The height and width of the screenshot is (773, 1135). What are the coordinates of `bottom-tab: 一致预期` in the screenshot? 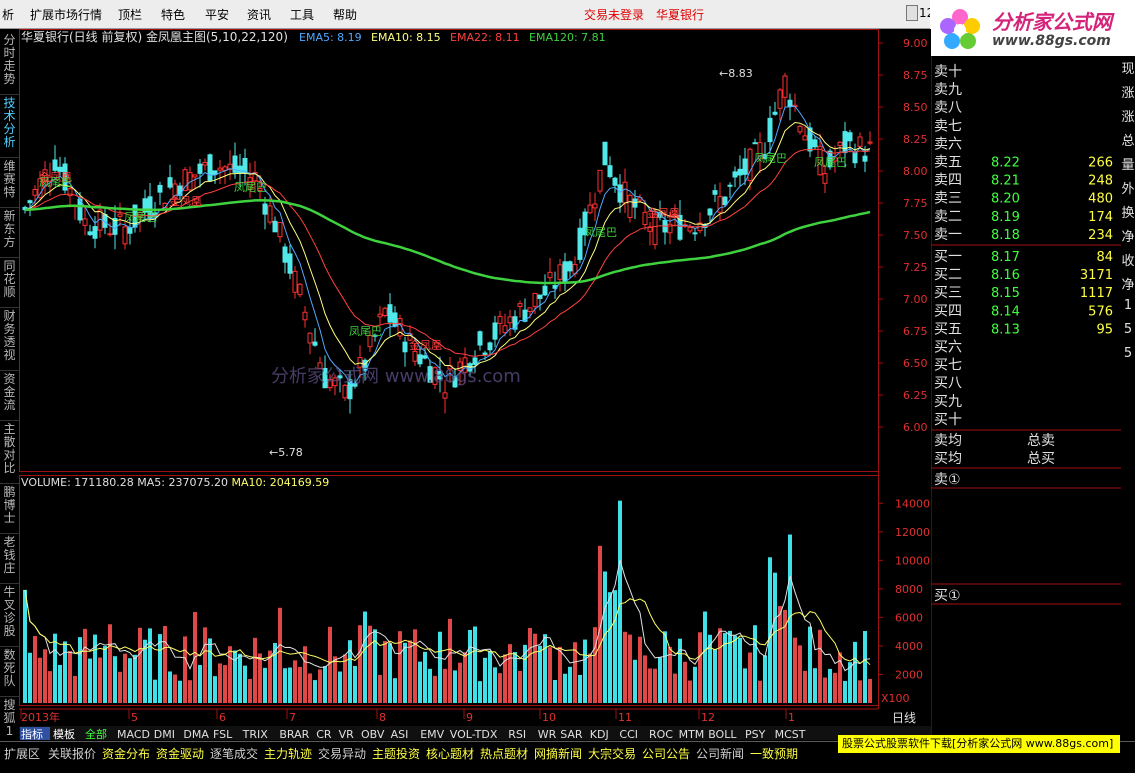 It's located at (774, 753).